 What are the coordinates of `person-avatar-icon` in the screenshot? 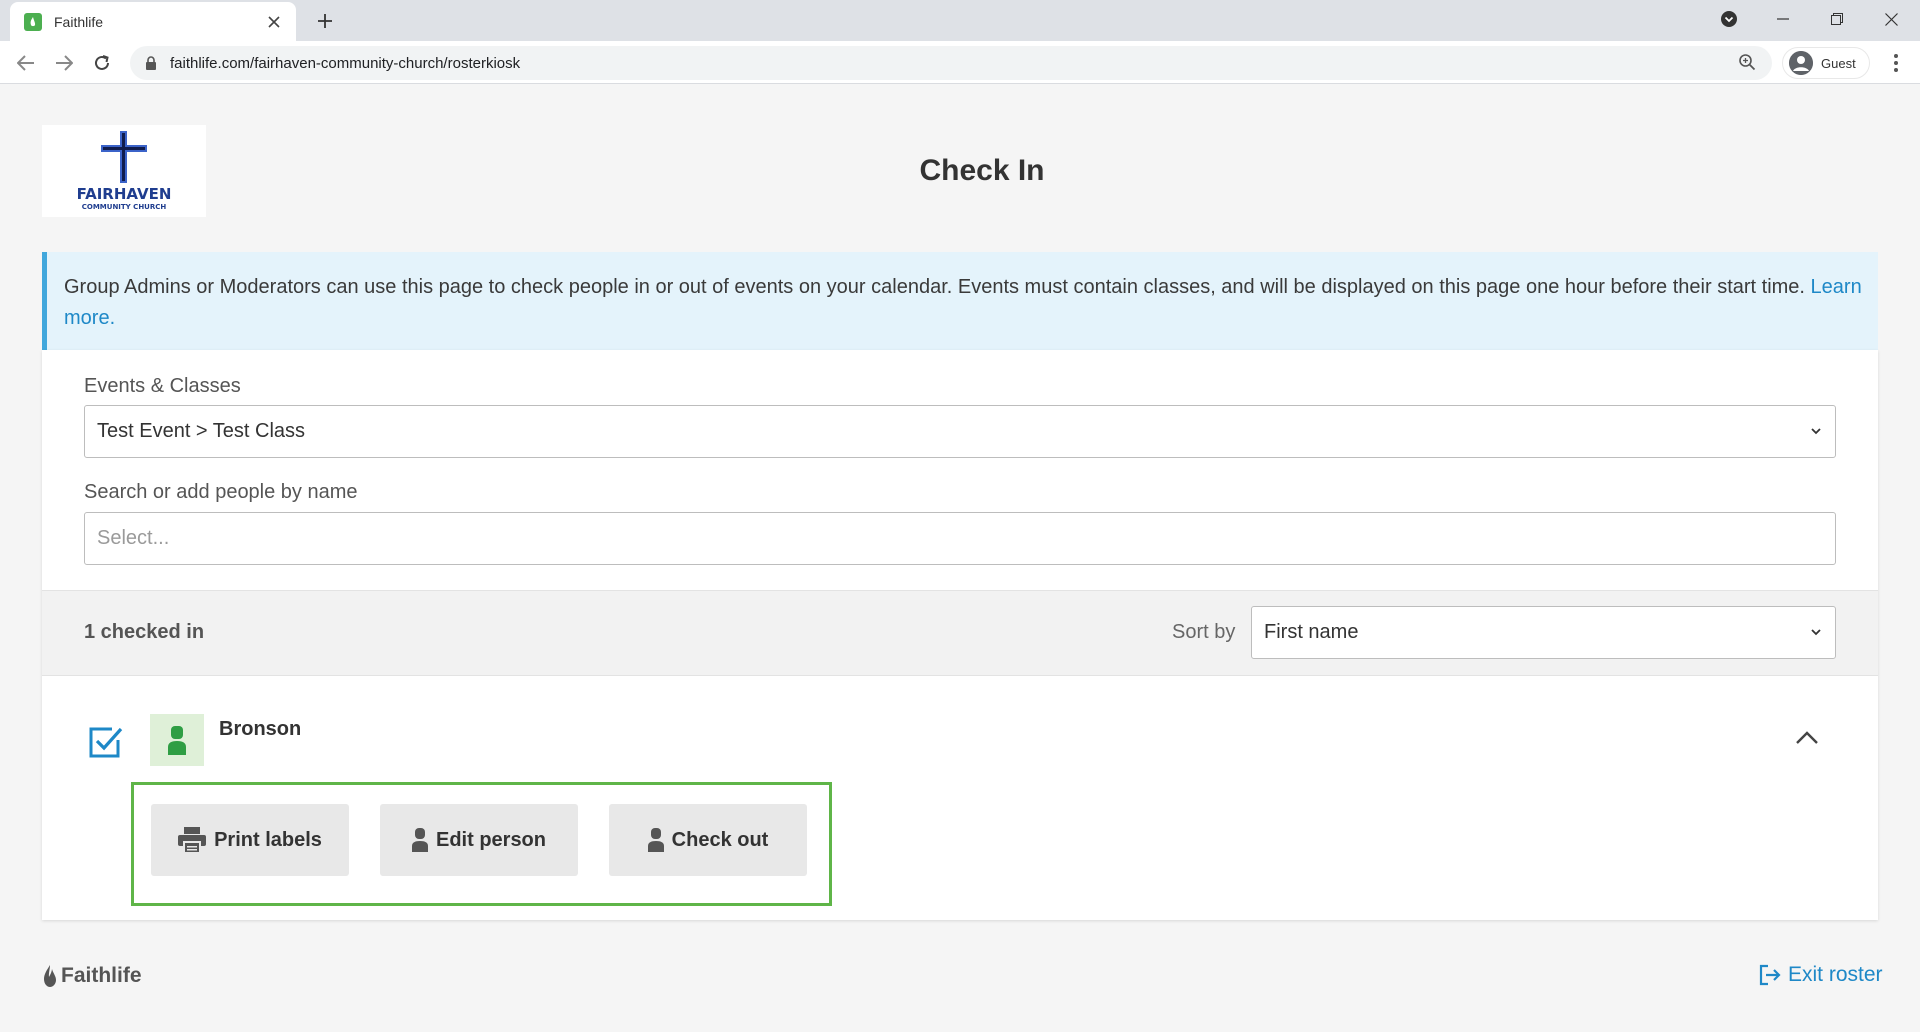 It's located at (177, 740).